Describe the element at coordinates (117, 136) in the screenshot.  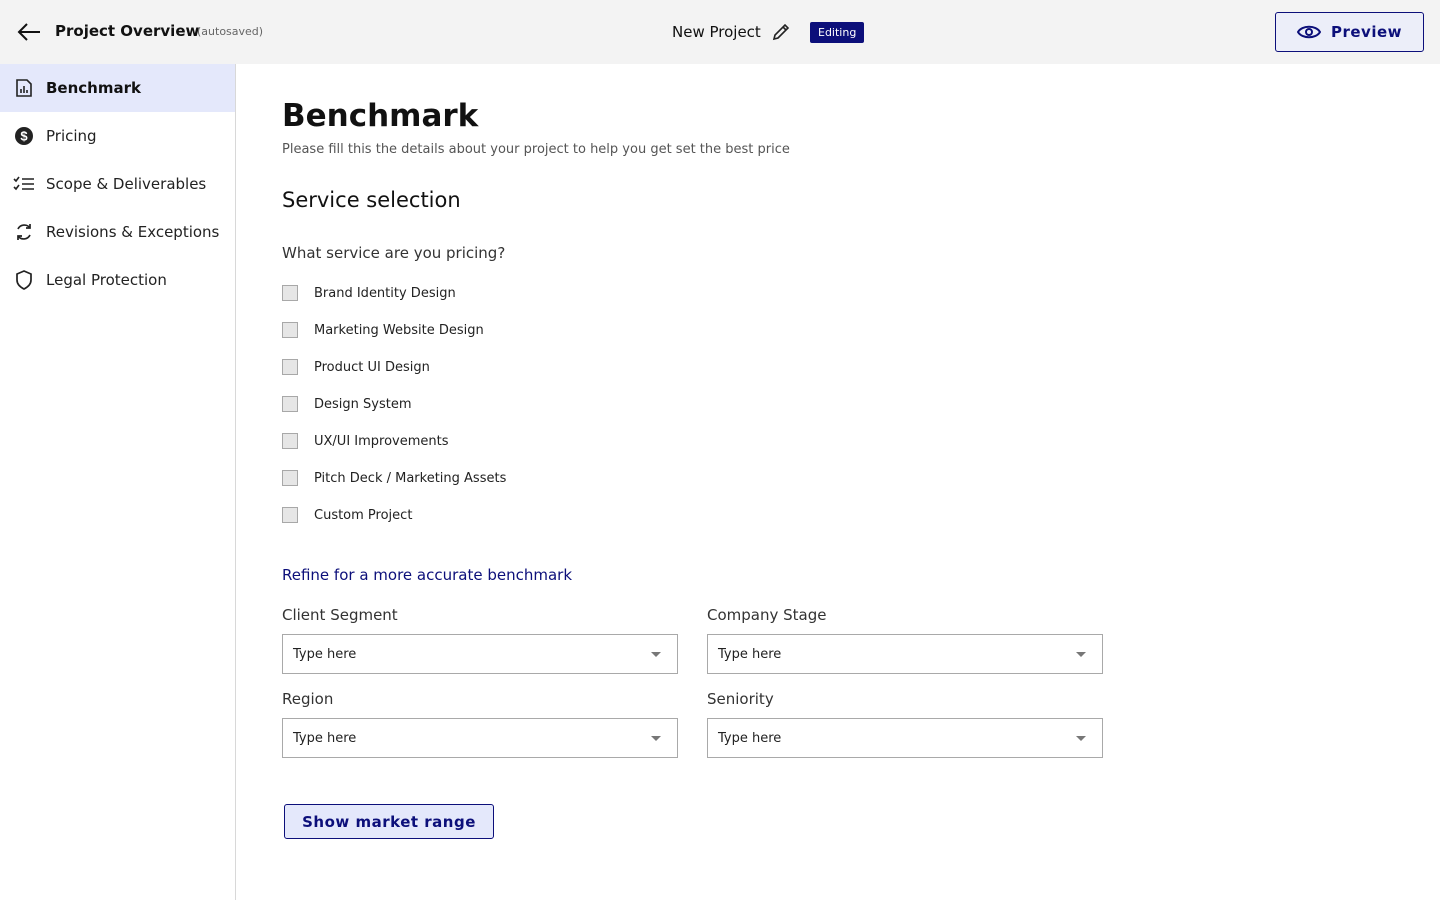
I see `sidebar-item-pricing: $ Pricing` at that location.